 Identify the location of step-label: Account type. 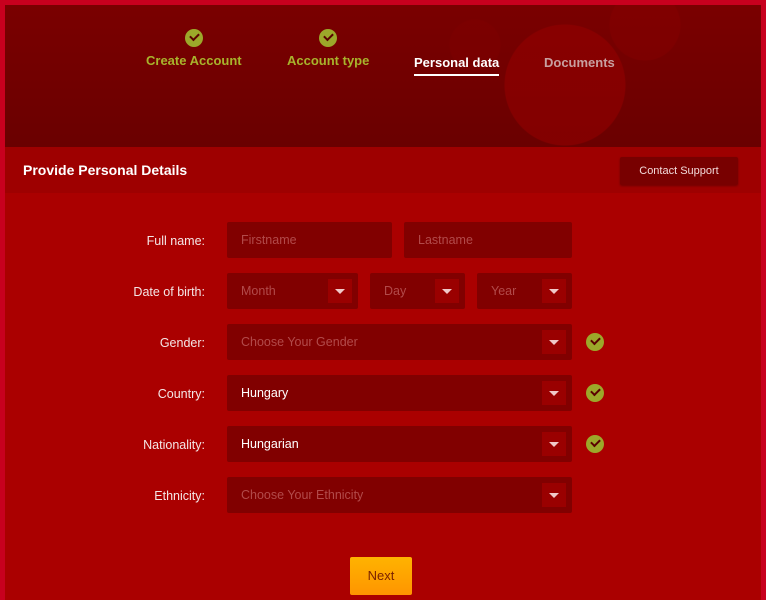
(328, 60).